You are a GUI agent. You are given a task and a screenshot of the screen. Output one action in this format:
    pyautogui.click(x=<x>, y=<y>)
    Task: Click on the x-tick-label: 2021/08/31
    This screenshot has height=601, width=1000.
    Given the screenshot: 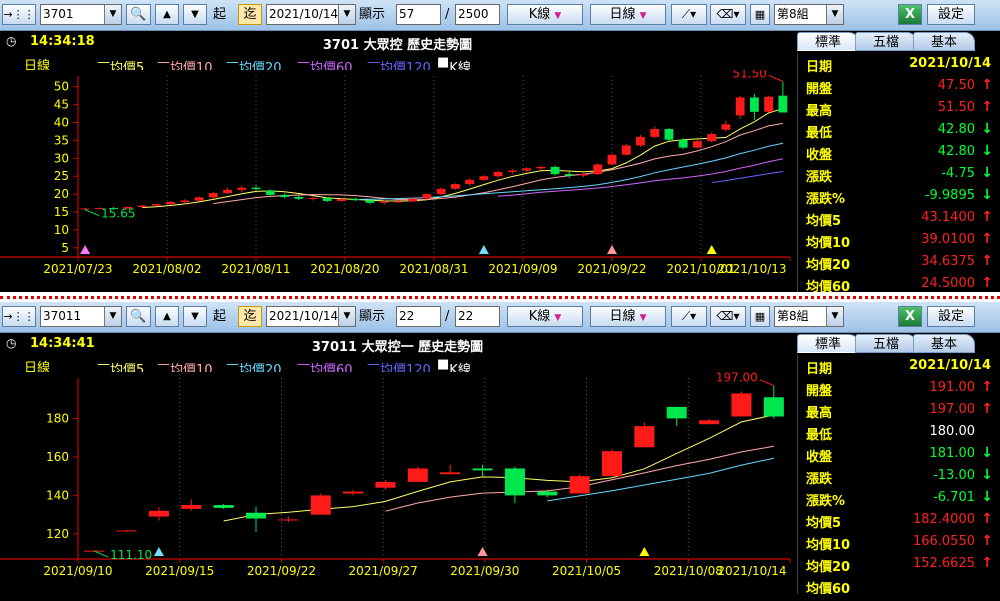 What is the action you would take?
    pyautogui.click(x=433, y=269)
    